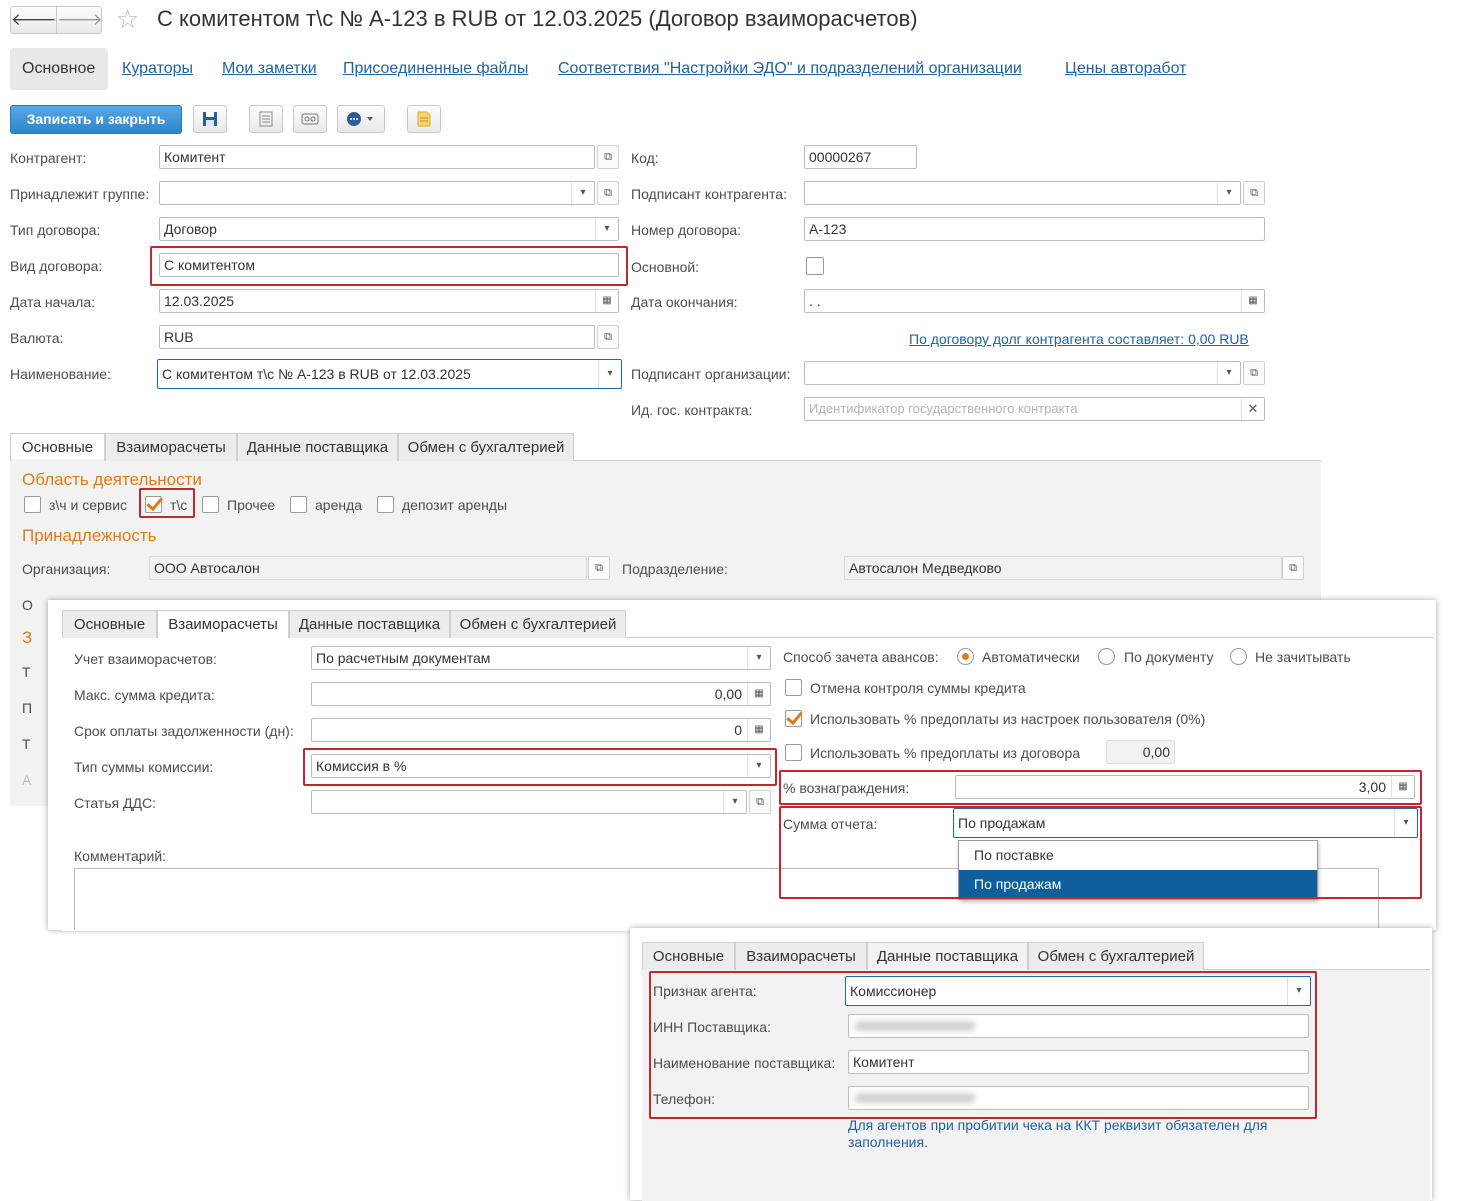 This screenshot has width=1468, height=1201. I want to click on group-field: ▾, so click(377, 193).